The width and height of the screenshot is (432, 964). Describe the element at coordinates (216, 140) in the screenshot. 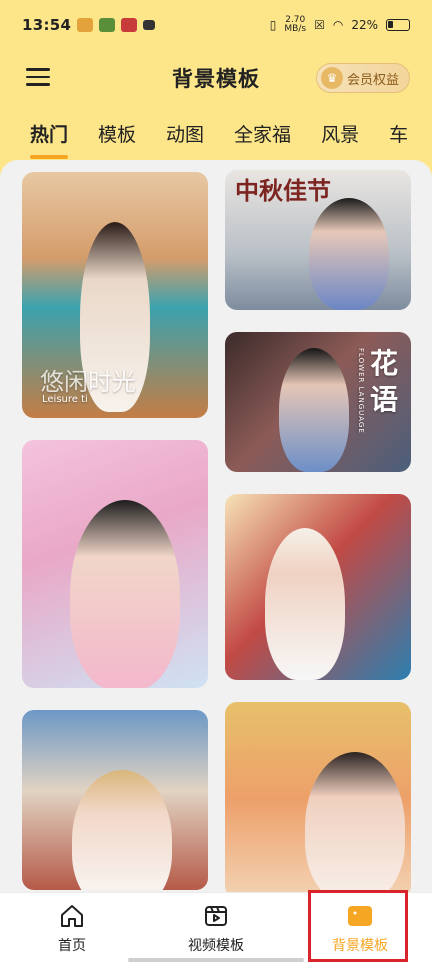

I see `category-tabs: 热门 模板 动图 全家福 风景 车` at that location.